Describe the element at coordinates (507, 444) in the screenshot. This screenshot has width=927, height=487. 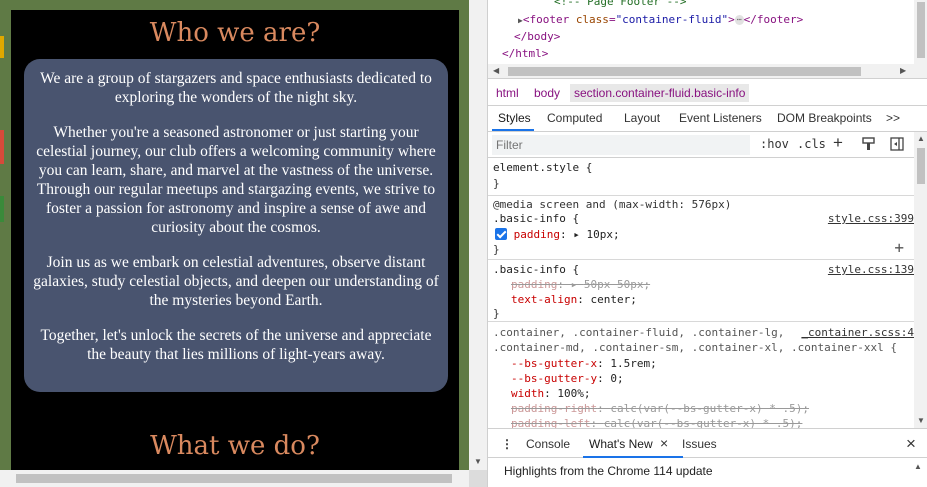
I see `drawer-menu-icon: ⋮` at that location.